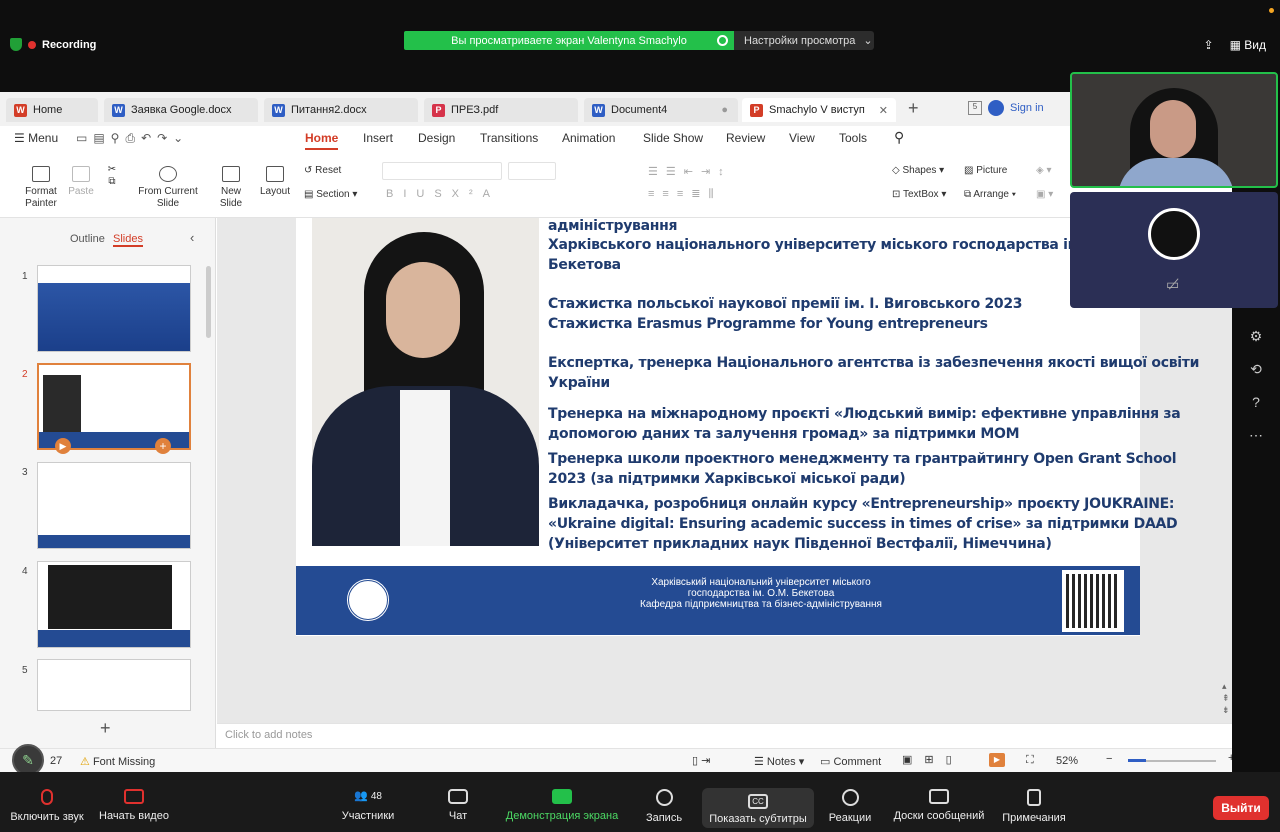 The width and height of the screenshot is (1280, 832). Describe the element at coordinates (117, 761) in the screenshot. I see `font-missing-indicator: ⚠ Font Missing` at that location.